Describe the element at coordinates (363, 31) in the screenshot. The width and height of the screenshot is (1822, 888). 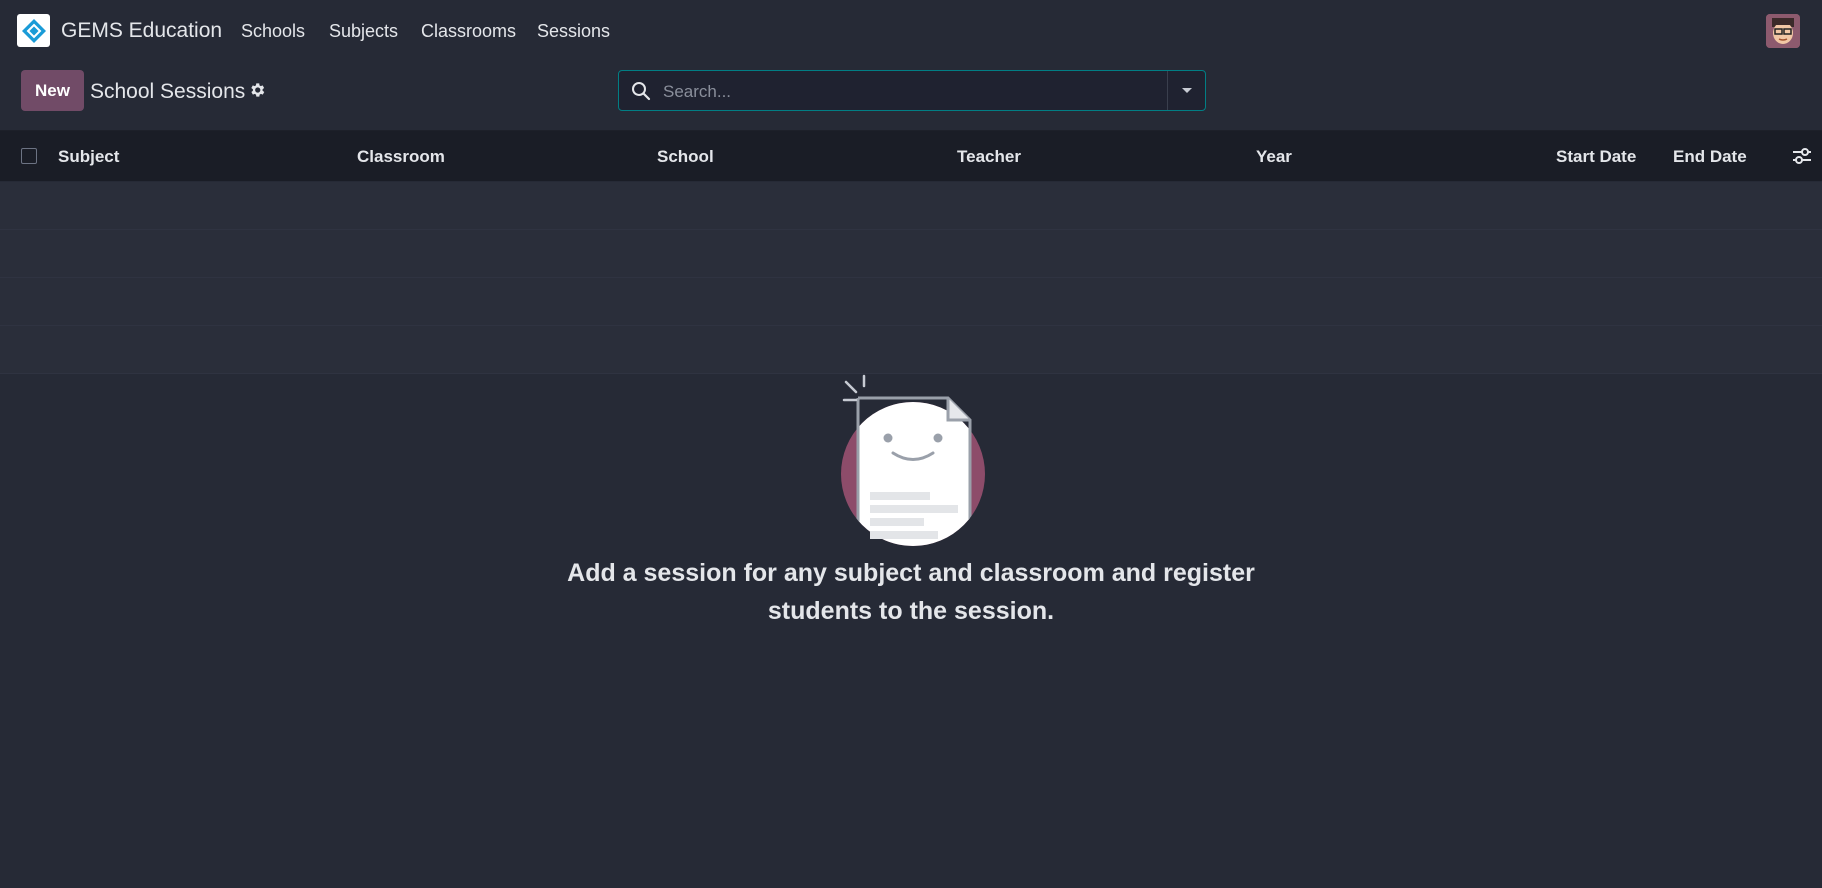
I see `menu-item-subjects: Subjects` at that location.